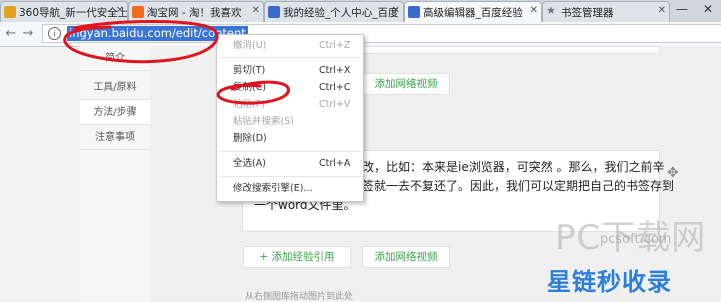 The height and width of the screenshot is (302, 721). Describe the element at coordinates (381, 33) in the screenshot. I see `url-input: i ingyan.baidu.com/edit/content` at that location.